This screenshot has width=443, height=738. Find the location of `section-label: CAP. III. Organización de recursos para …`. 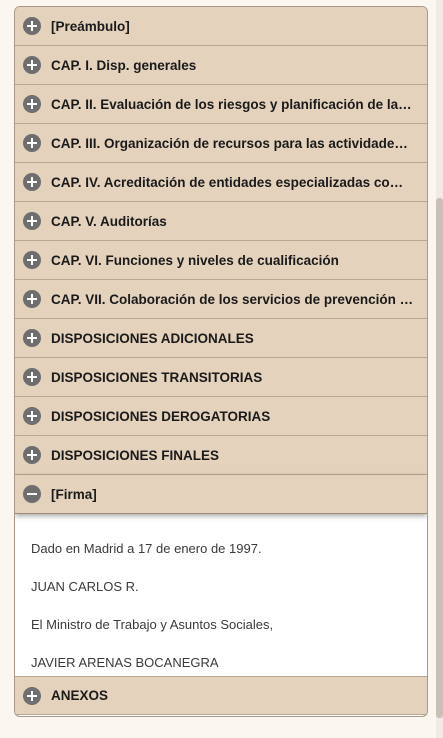

section-label: CAP. III. Organización de recursos para … is located at coordinates (233, 143).